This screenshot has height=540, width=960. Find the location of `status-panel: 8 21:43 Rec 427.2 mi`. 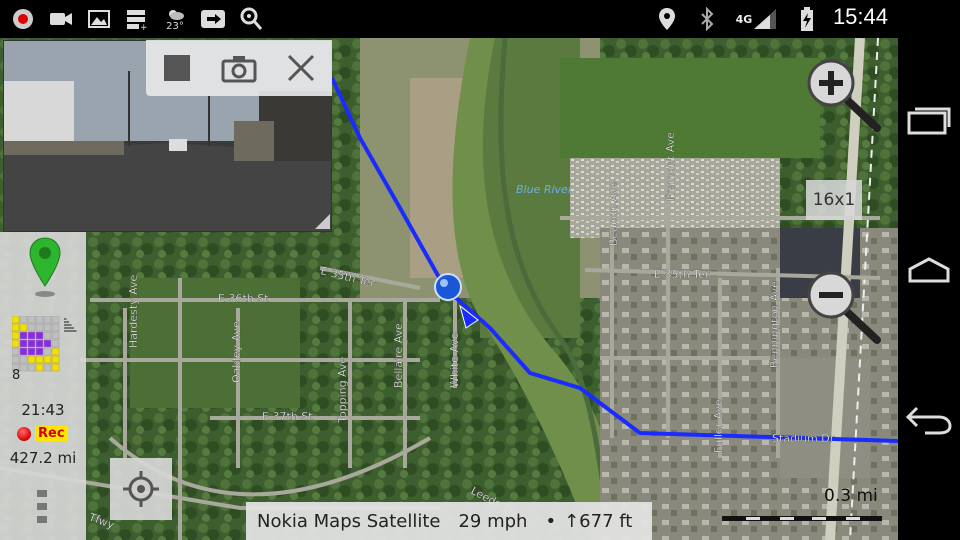

status-panel: 8 21:43 Rec 427.2 mi is located at coordinates (43, 386).